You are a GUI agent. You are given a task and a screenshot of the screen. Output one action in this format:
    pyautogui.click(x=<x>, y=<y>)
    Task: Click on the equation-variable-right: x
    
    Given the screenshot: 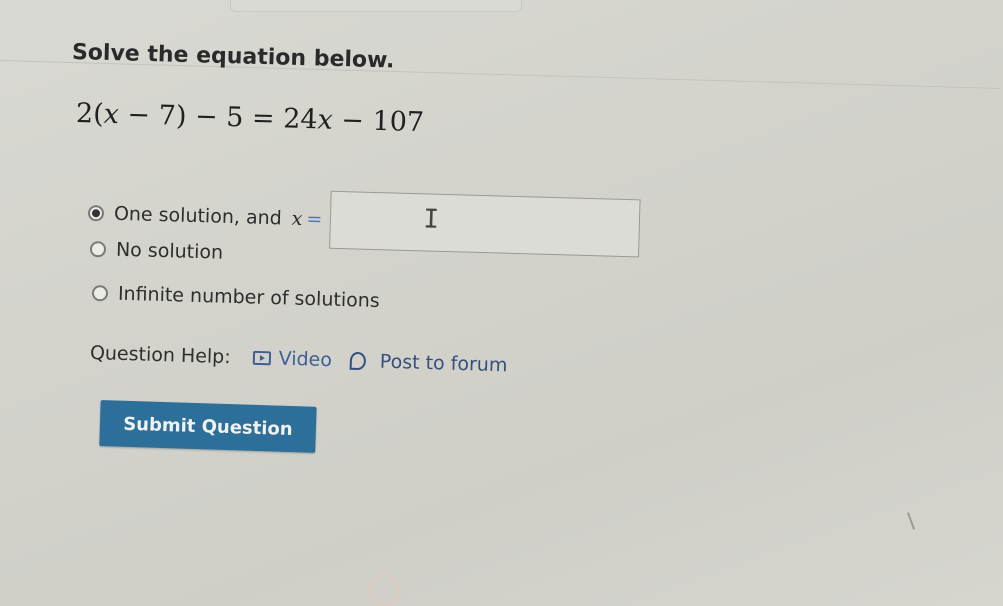 What is the action you would take?
    pyautogui.click(x=325, y=120)
    